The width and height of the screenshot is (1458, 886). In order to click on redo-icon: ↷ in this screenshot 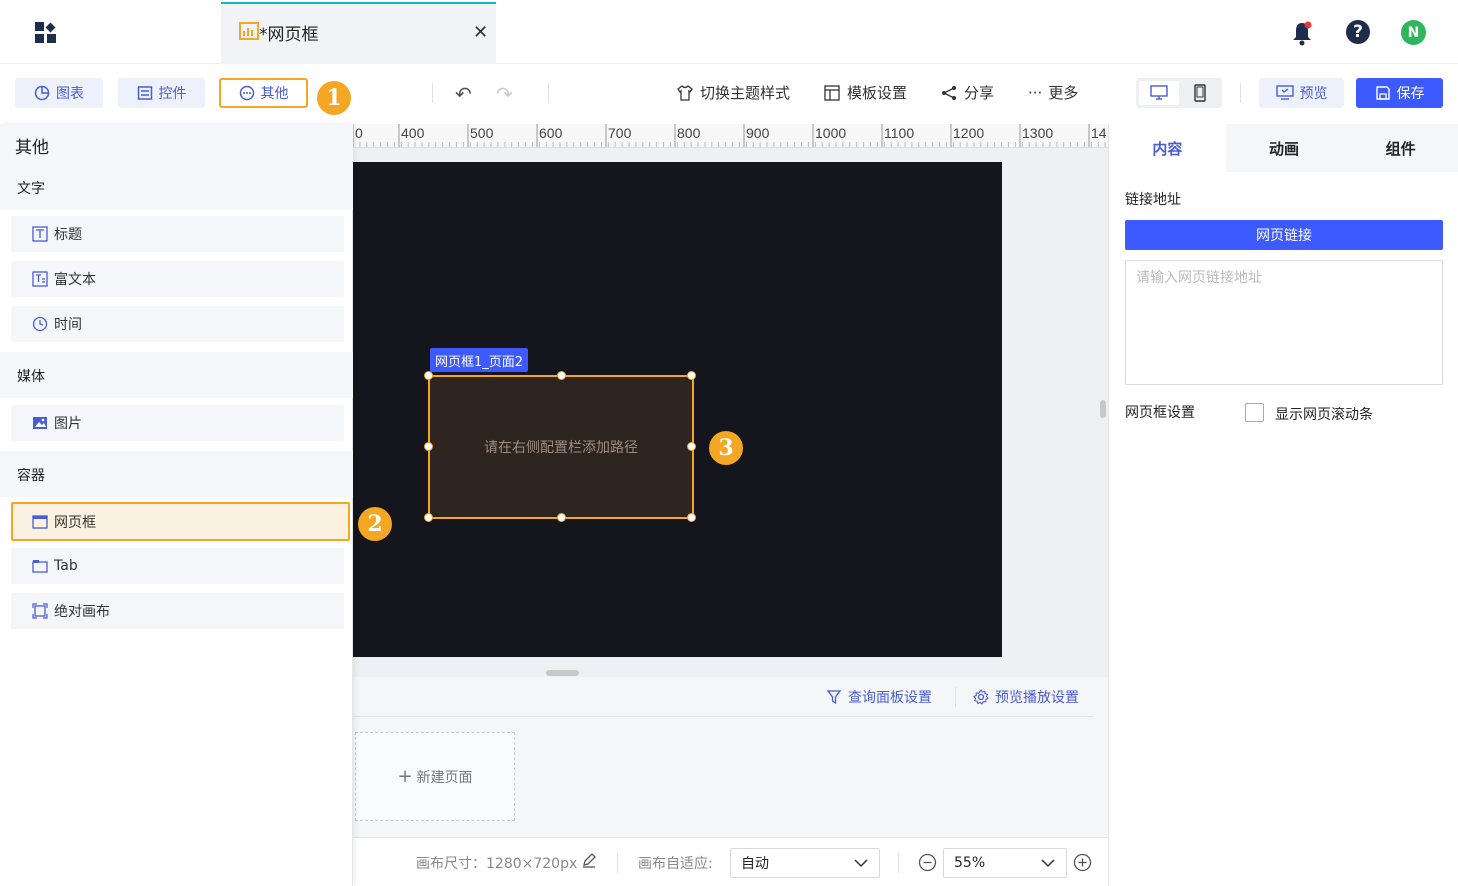, I will do `click(504, 94)`.